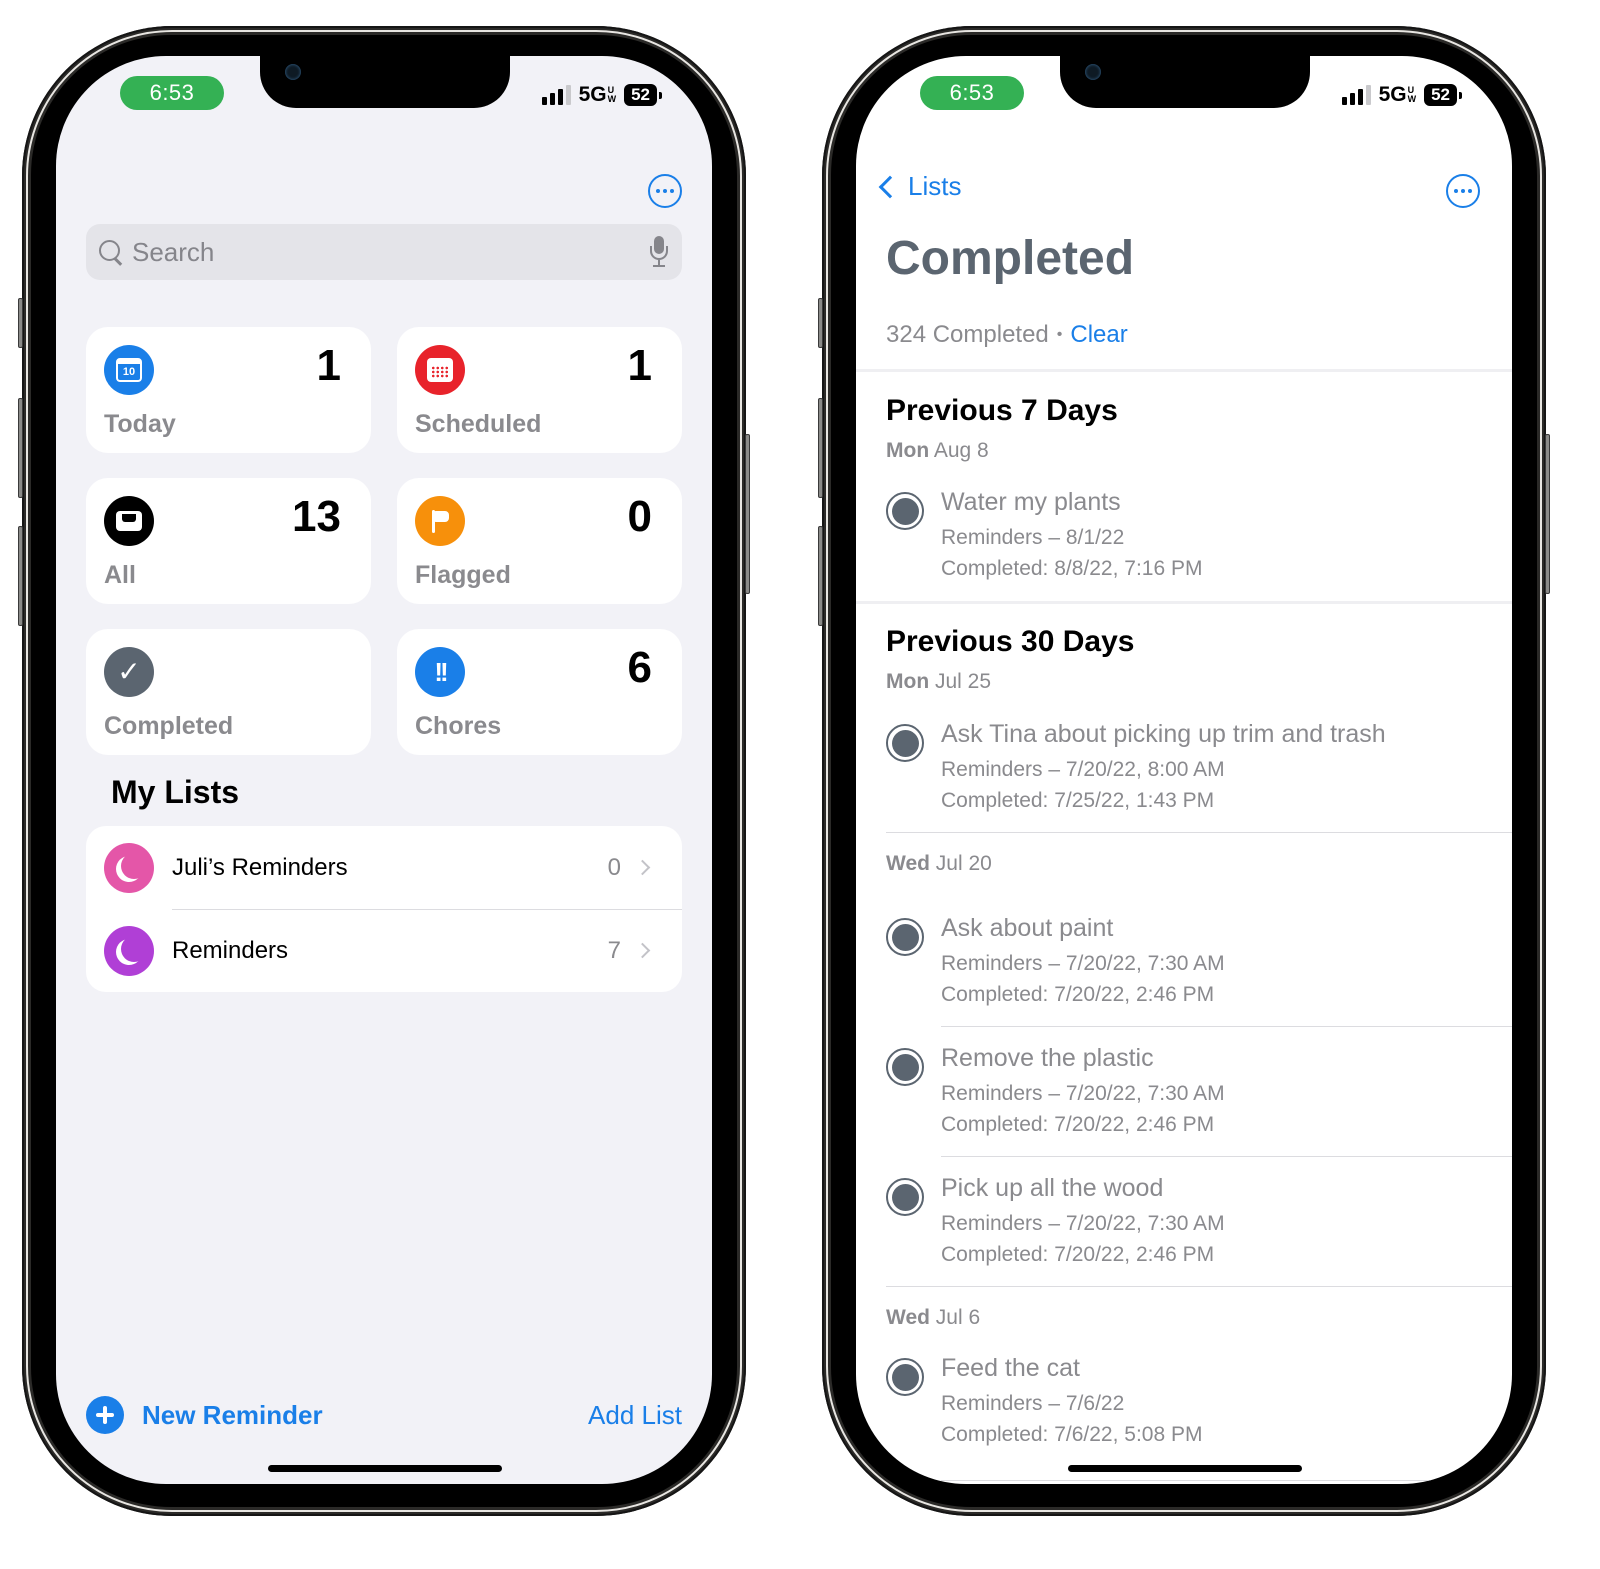  What do you see at coordinates (967, 334) in the screenshot?
I see `completed-count: 324 Completed` at bounding box center [967, 334].